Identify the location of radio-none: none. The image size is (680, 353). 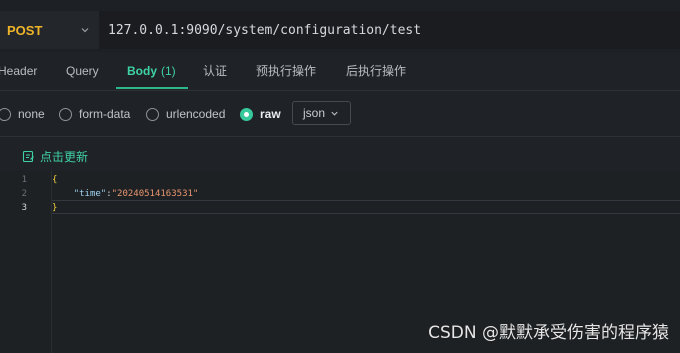
(22, 114).